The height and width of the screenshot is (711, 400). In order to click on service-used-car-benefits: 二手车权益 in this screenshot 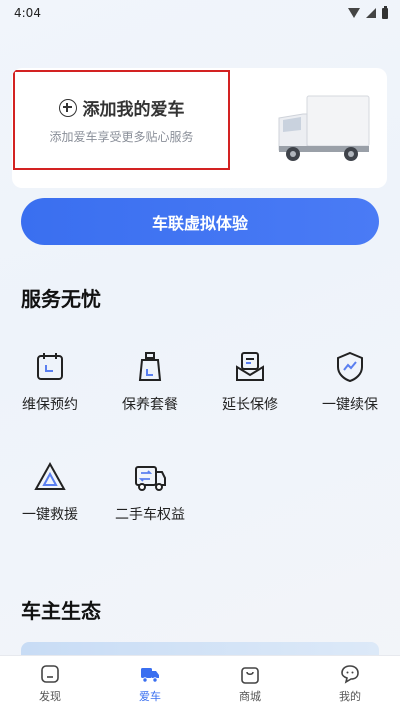, I will do `click(150, 492)`.